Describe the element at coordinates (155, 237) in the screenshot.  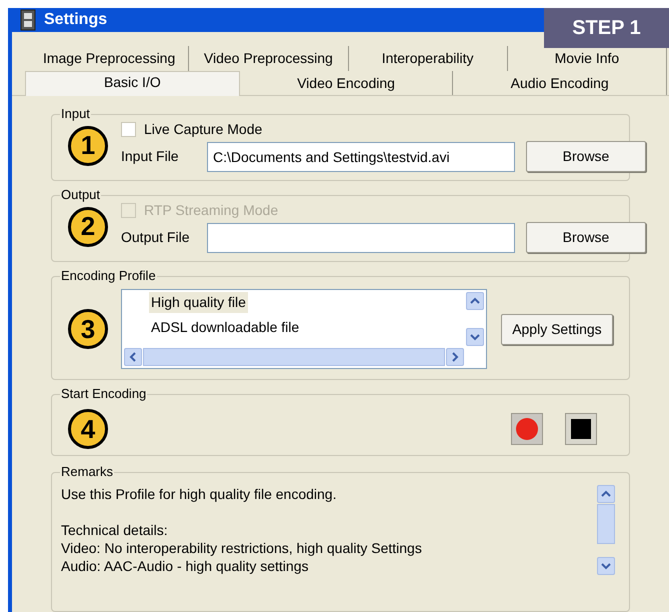
I see `field-label: Output File` at that location.